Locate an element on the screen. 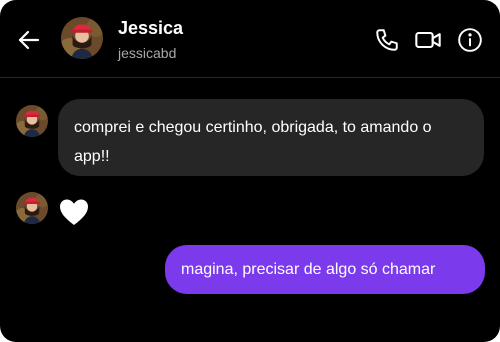  back-button is located at coordinates (29, 40).